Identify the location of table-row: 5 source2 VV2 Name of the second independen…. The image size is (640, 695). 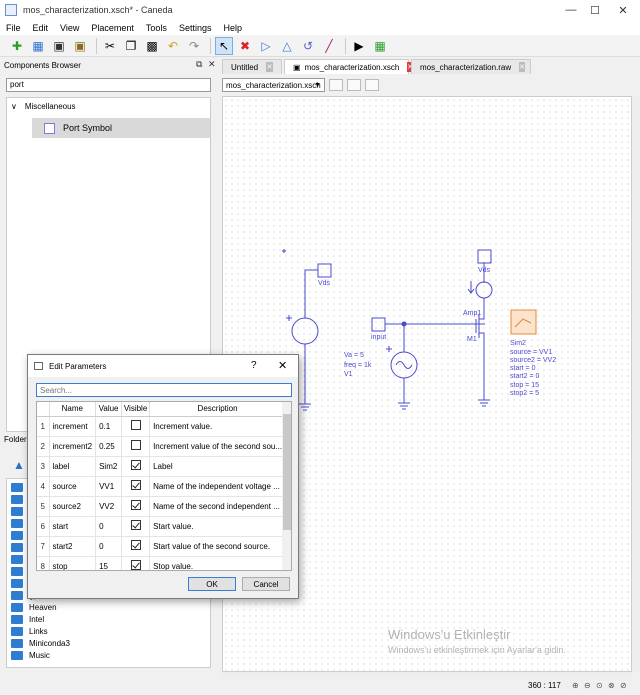
(162, 506).